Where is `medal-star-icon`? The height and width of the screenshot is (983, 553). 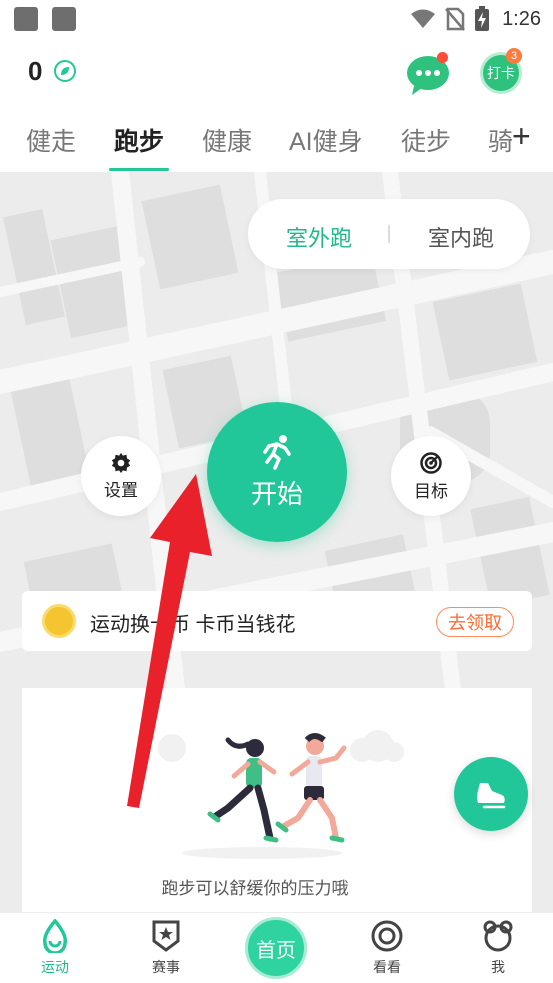
medal-star-icon is located at coordinates (166, 936).